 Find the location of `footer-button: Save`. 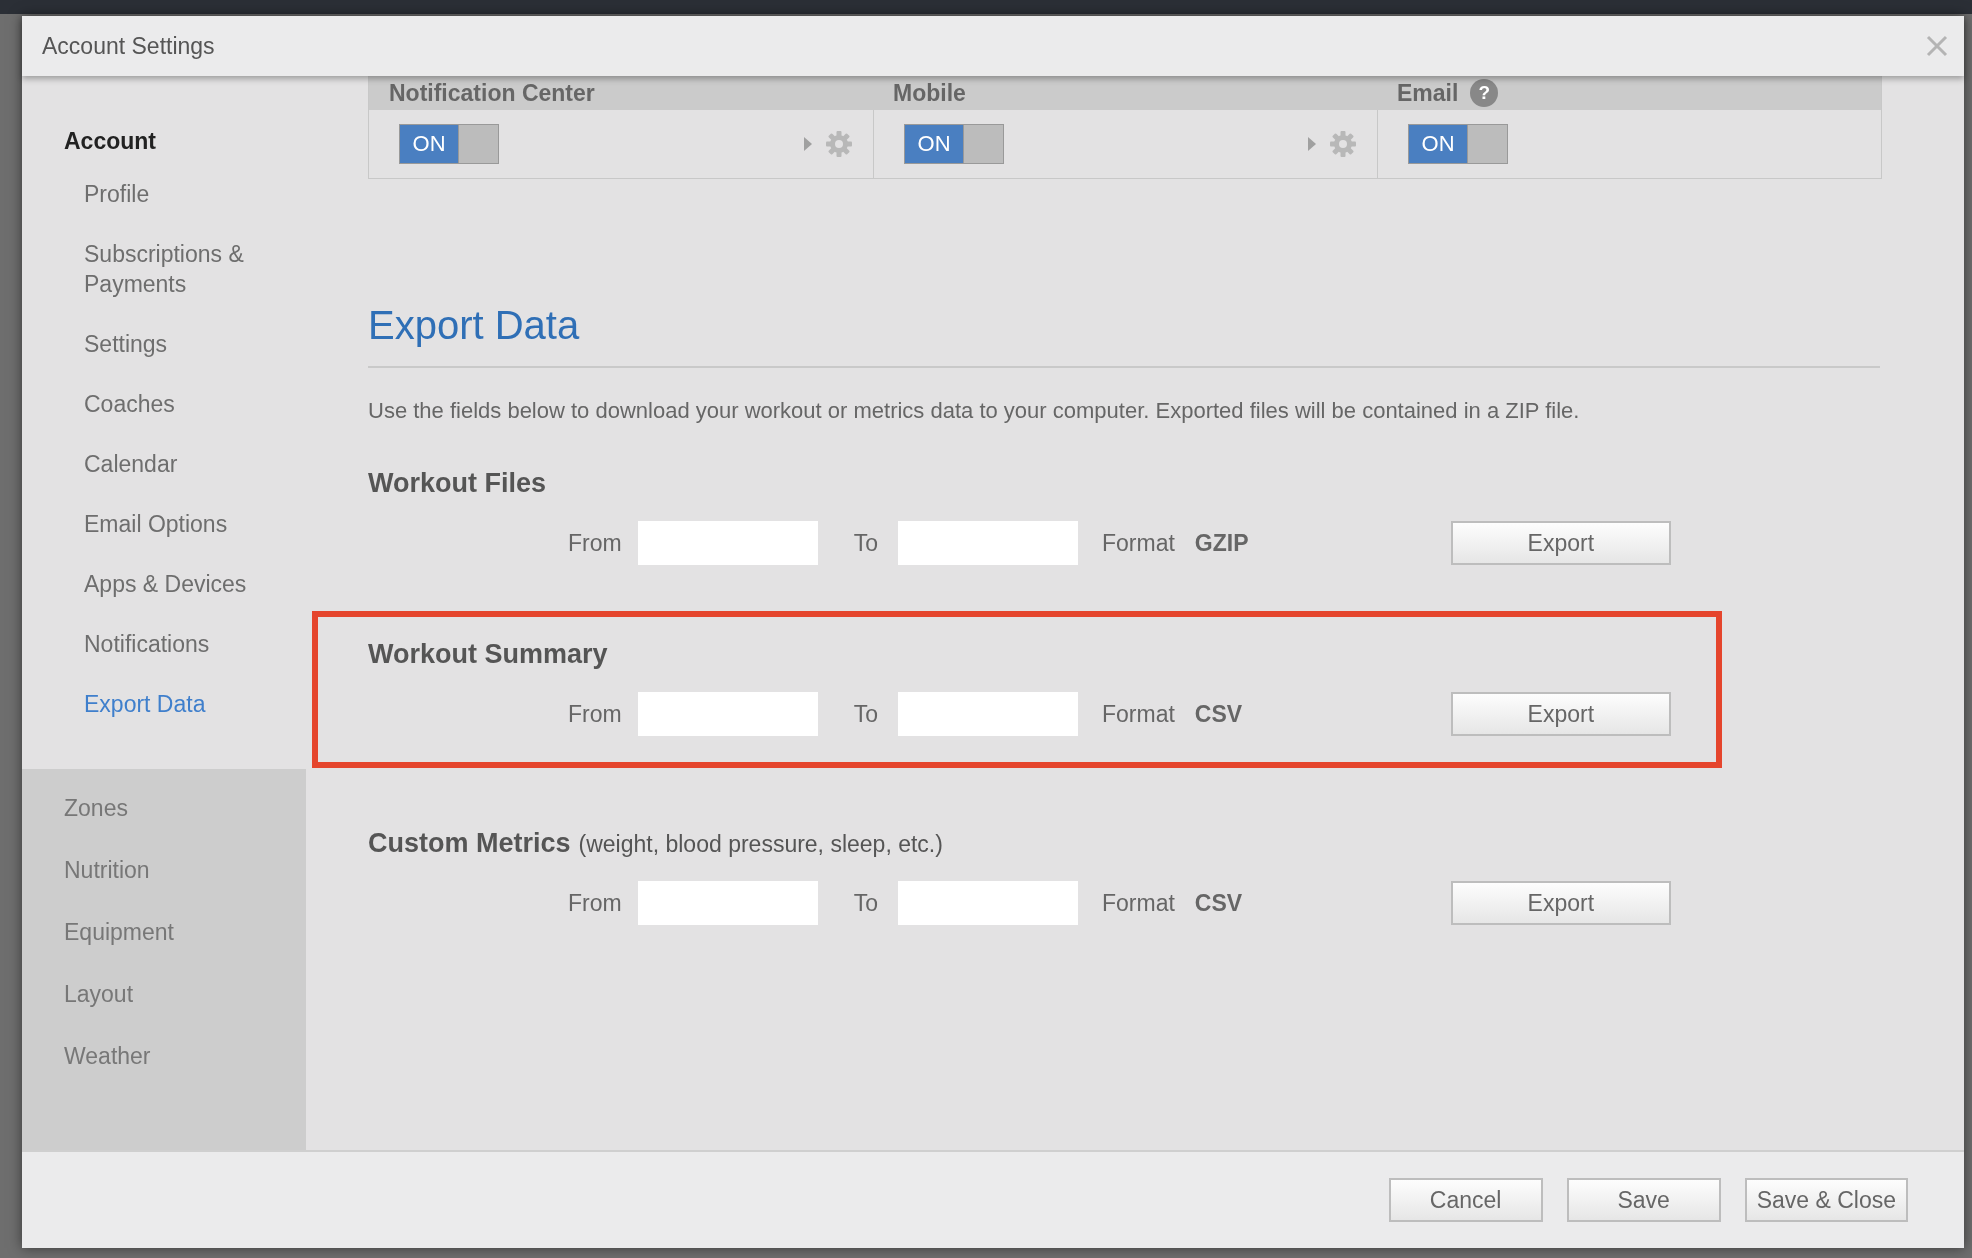

footer-button: Save is located at coordinates (1643, 1200).